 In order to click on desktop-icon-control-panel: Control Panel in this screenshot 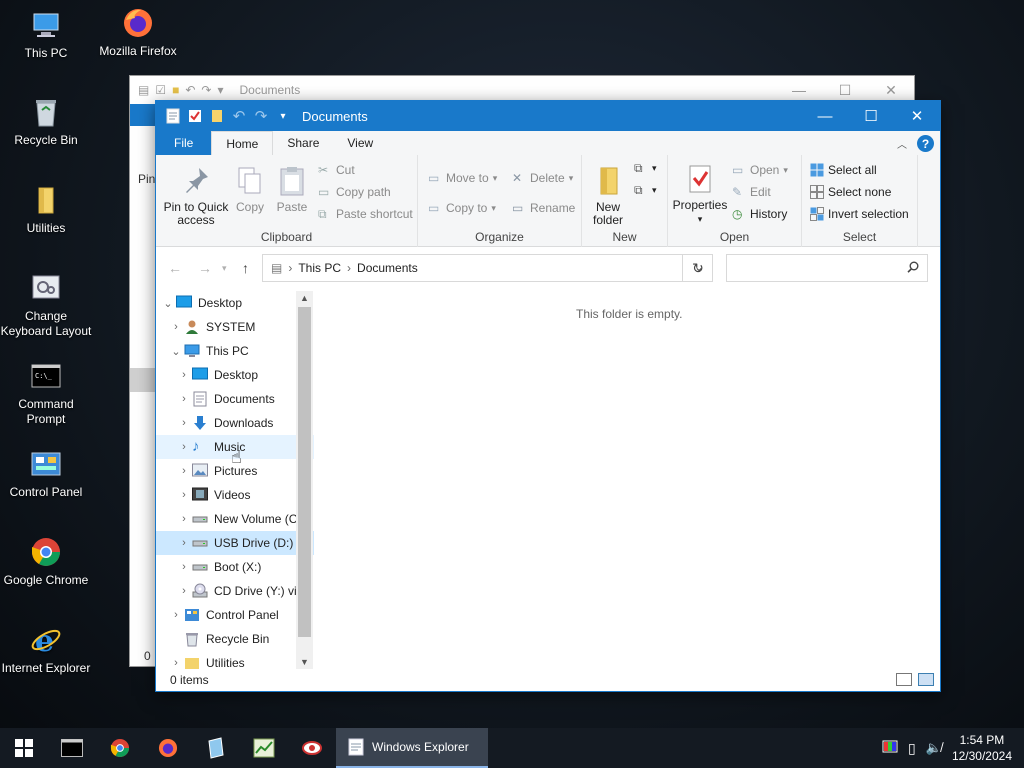, I will do `click(47, 473)`.